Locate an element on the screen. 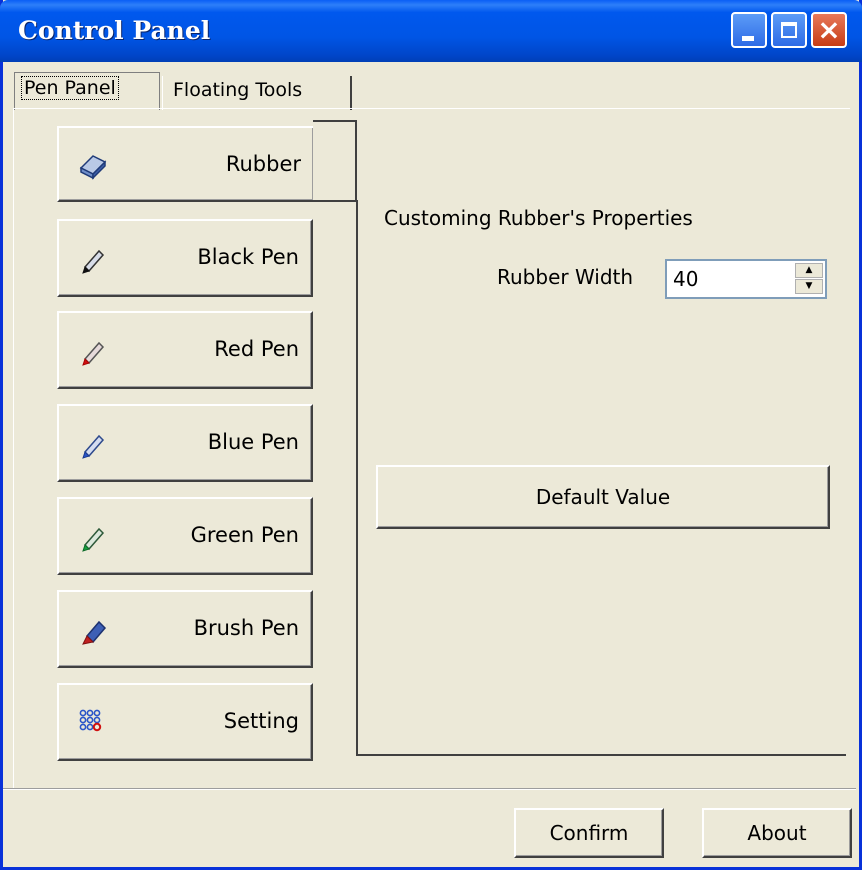  tab-floating-tools-label: Floating Tools is located at coordinates (238, 90).